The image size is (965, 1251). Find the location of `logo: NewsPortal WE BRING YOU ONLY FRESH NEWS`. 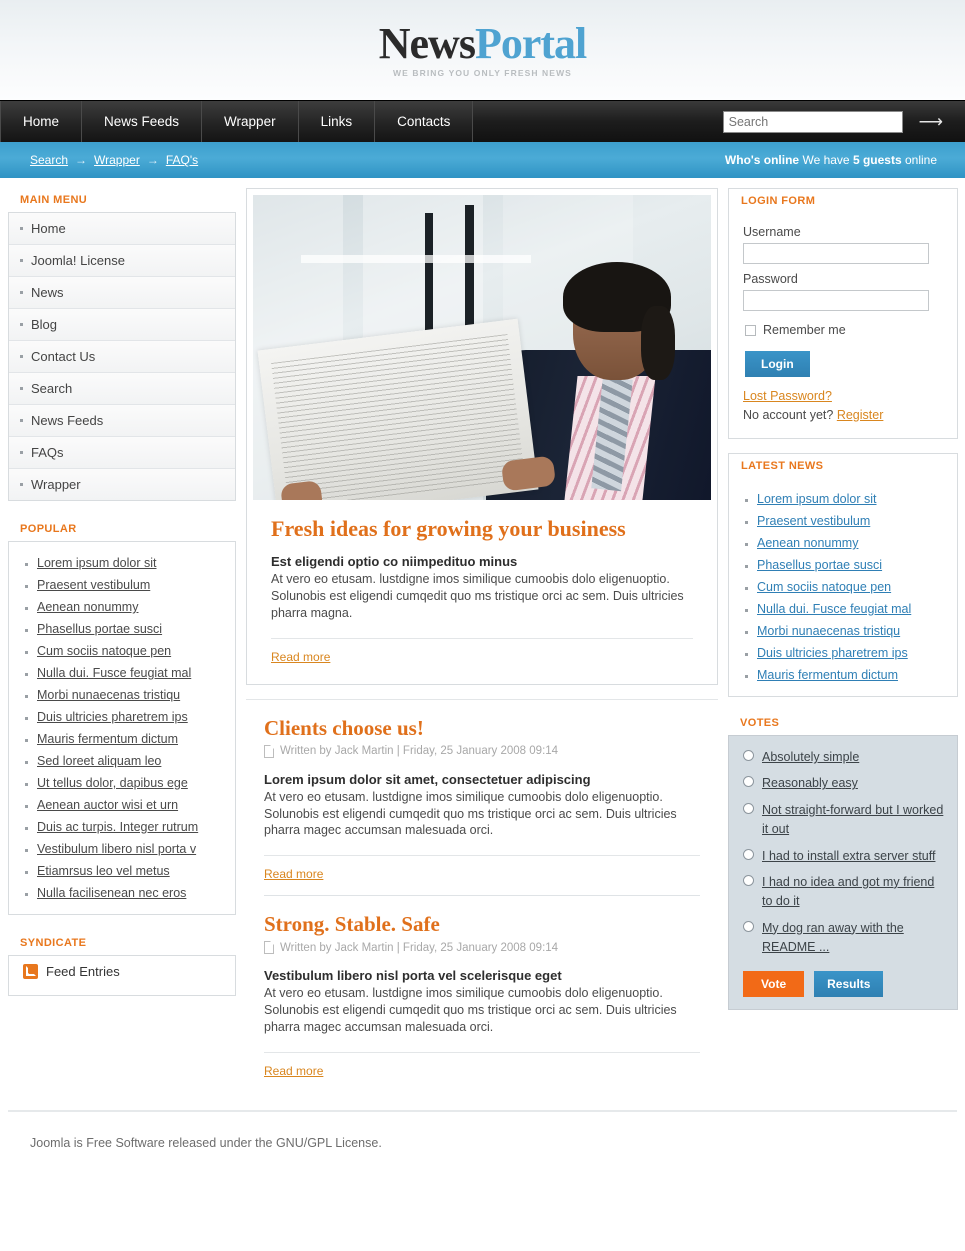

logo: NewsPortal WE BRING YOU ONLY FRESH NEWS is located at coordinates (482, 49).